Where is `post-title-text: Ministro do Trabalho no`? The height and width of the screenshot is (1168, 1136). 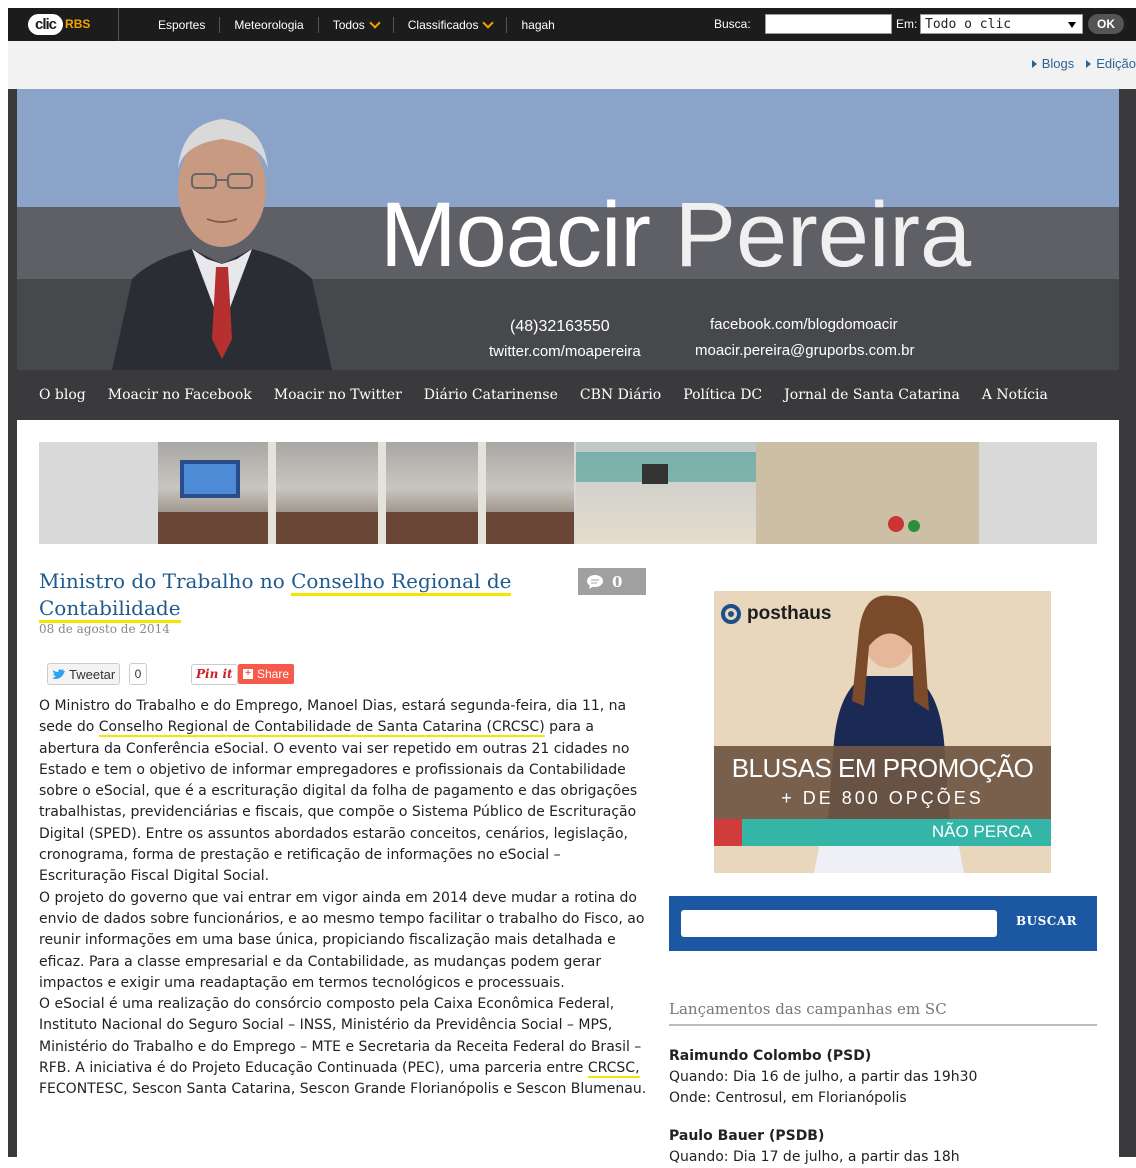 post-title-text: Ministro do Trabalho no is located at coordinates (165, 581).